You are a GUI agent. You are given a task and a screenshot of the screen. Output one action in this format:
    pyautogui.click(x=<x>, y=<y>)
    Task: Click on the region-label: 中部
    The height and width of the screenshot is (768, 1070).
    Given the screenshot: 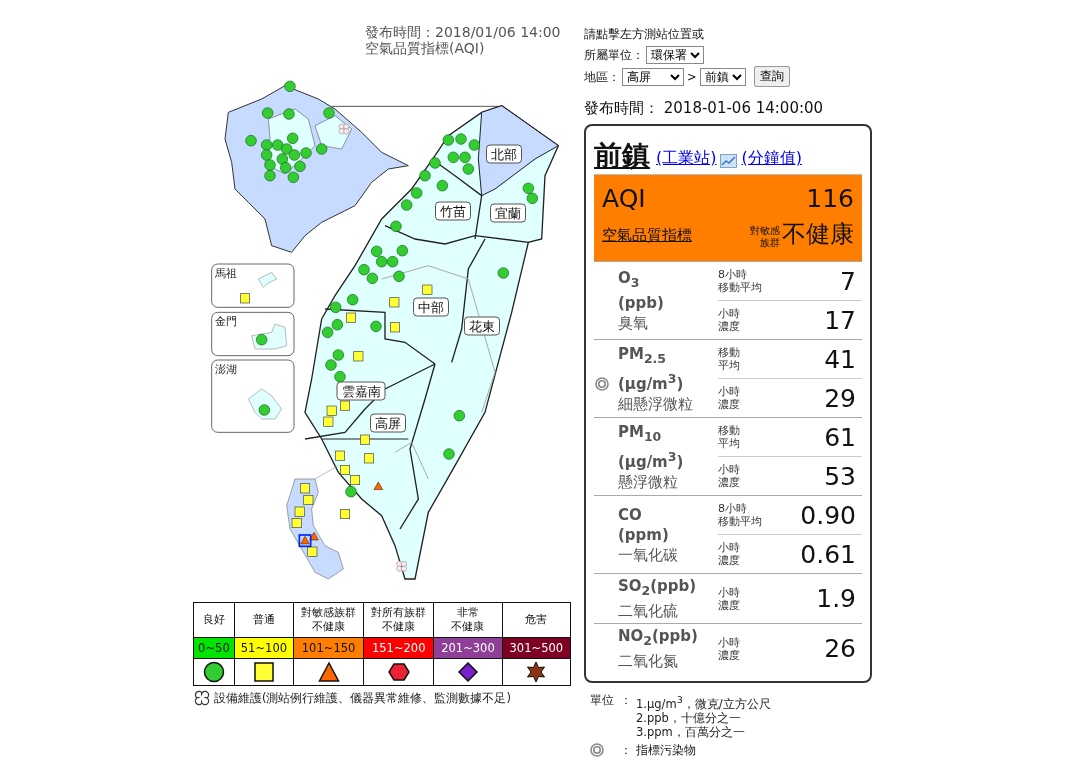 What is the action you would take?
    pyautogui.click(x=431, y=307)
    